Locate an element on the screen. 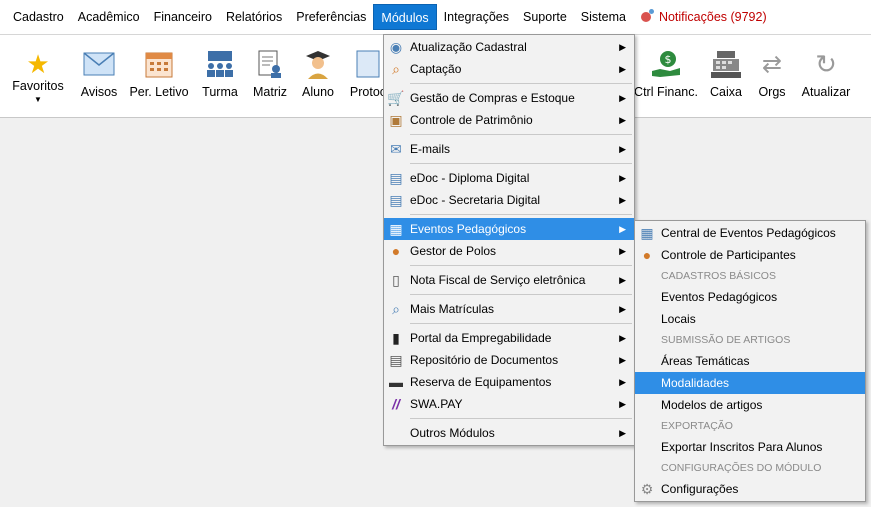 The height and width of the screenshot is (507, 871). toolbar-caixa-button: Caixa is located at coordinates (726, 76).